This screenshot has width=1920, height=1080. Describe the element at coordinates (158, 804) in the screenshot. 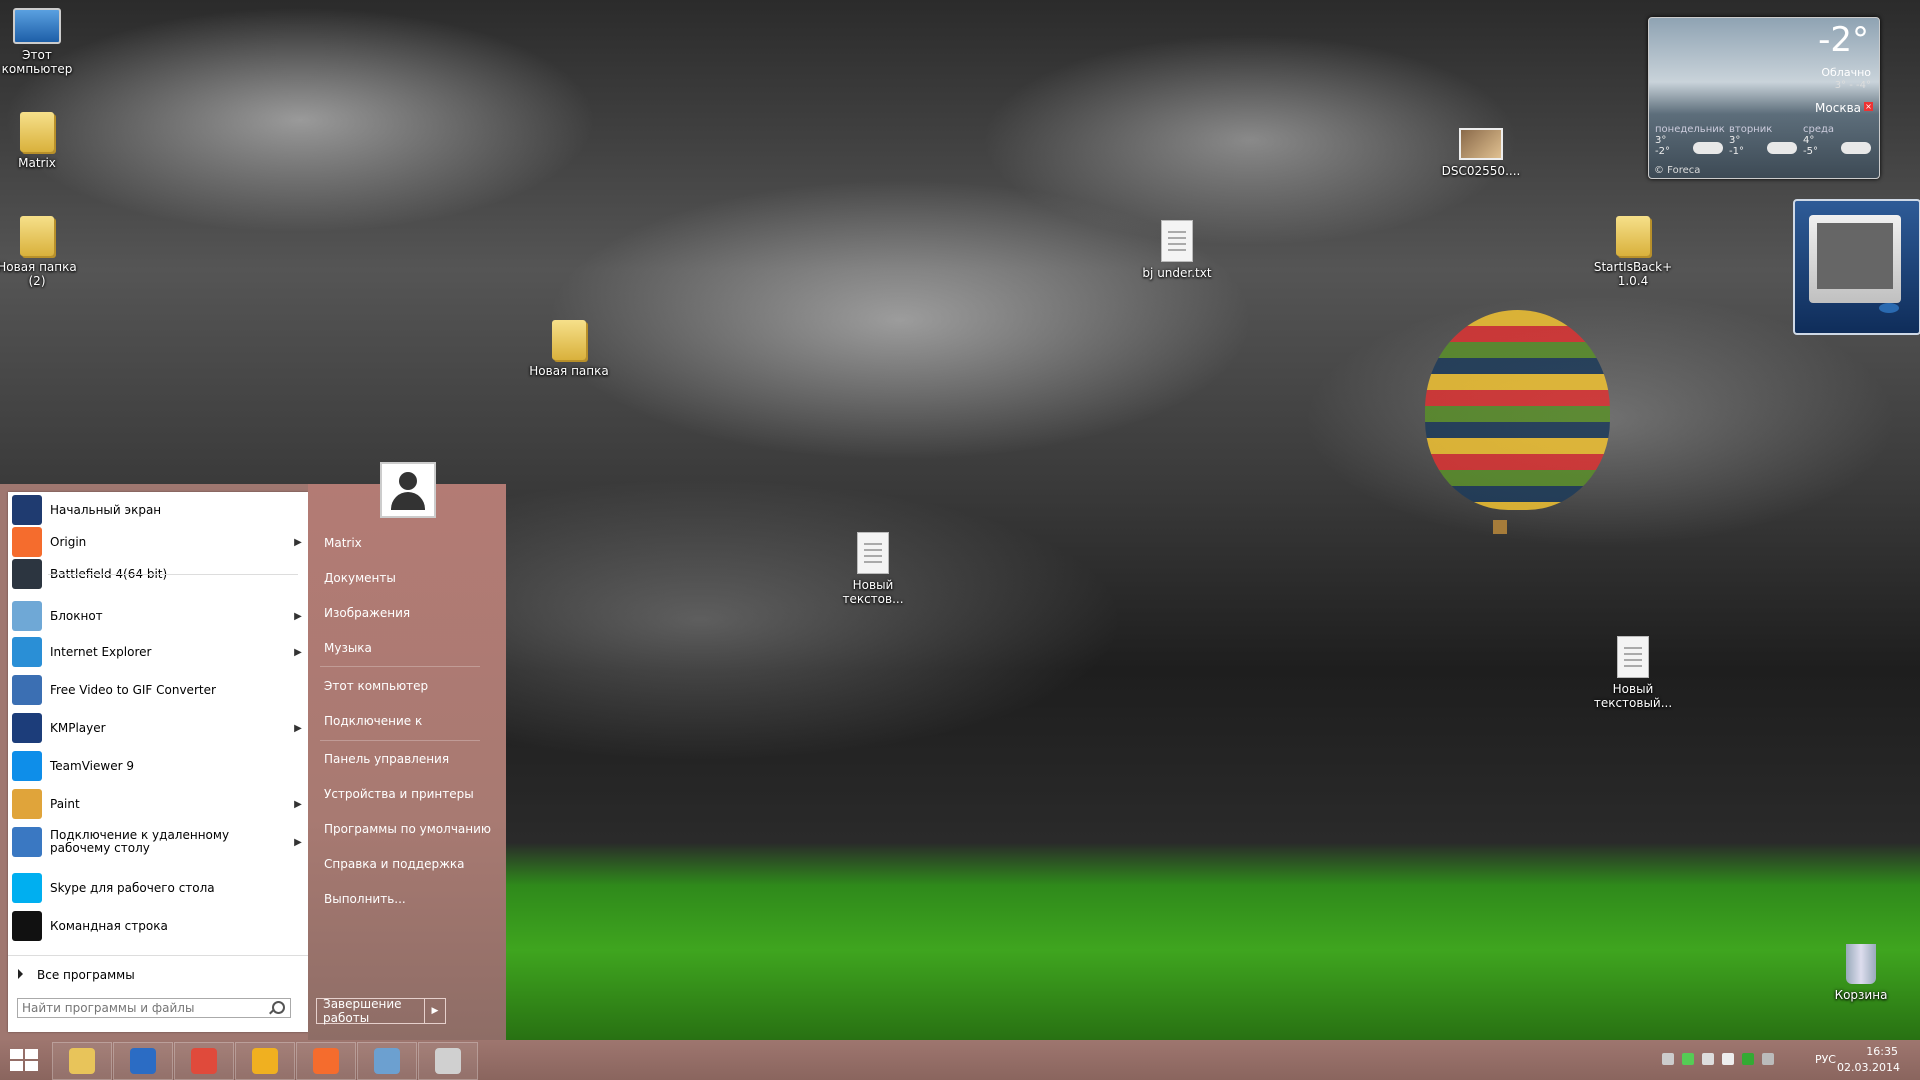

I see `program-item: Paint ▶` at that location.